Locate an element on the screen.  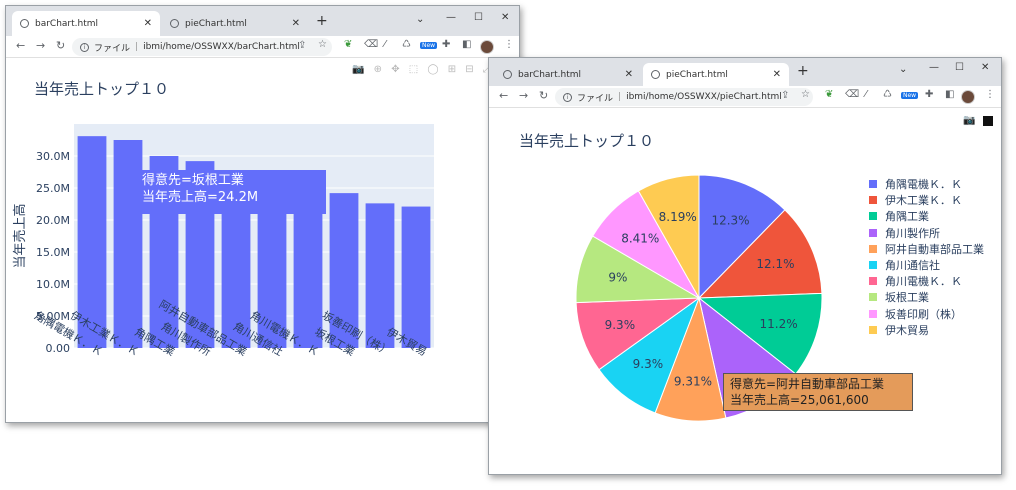
legend-label: 角川通信社 is located at coordinates (912, 265).